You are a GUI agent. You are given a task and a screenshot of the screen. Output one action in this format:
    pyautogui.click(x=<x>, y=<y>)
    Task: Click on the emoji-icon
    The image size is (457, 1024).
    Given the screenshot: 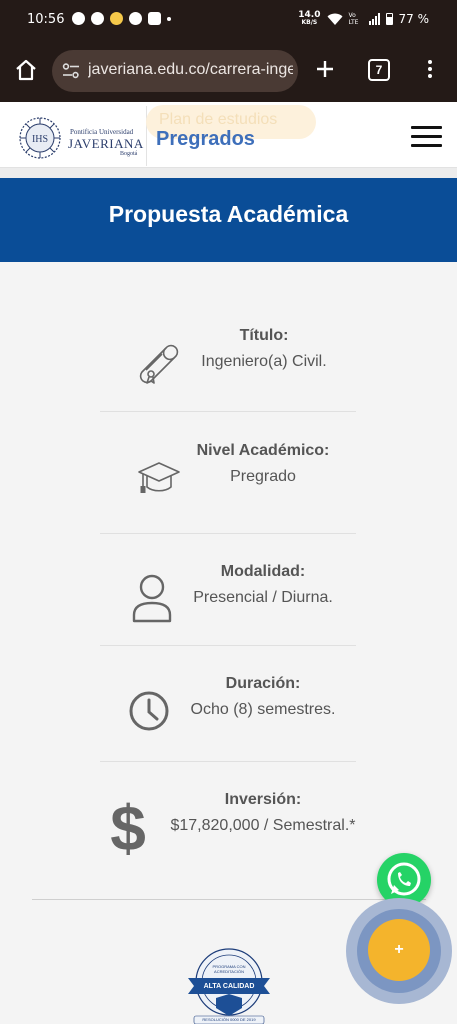 What is the action you would take?
    pyautogui.click(x=116, y=18)
    